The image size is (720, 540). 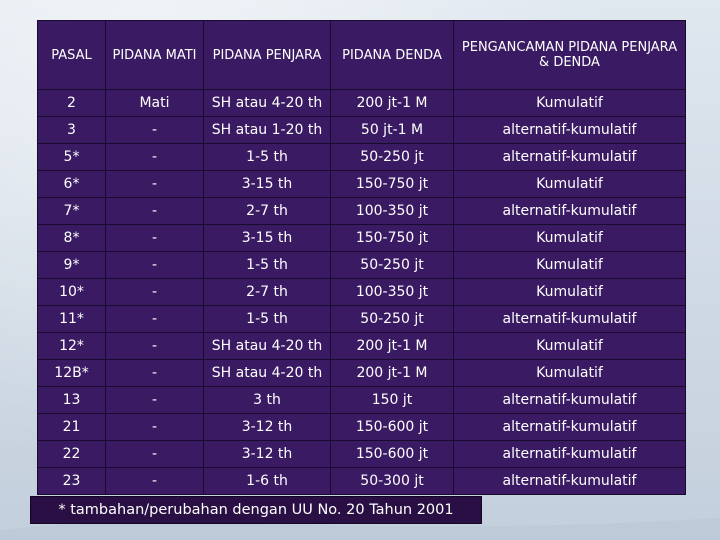 What do you see at coordinates (71, 346) in the screenshot?
I see `pasal-cell: 12*` at bounding box center [71, 346].